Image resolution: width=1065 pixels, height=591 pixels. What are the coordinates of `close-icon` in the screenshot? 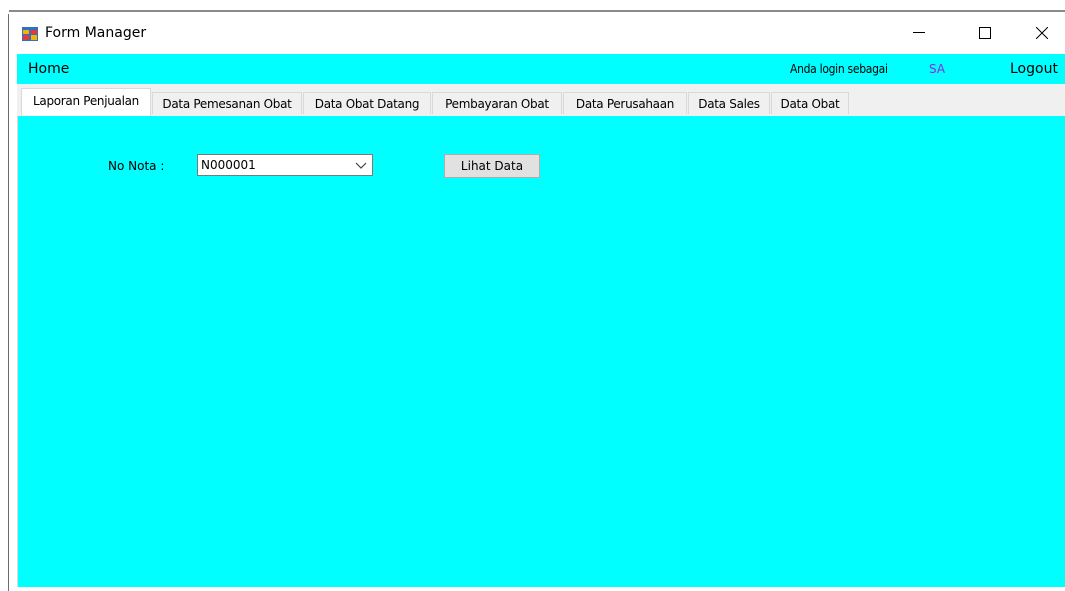 It's located at (1042, 33).